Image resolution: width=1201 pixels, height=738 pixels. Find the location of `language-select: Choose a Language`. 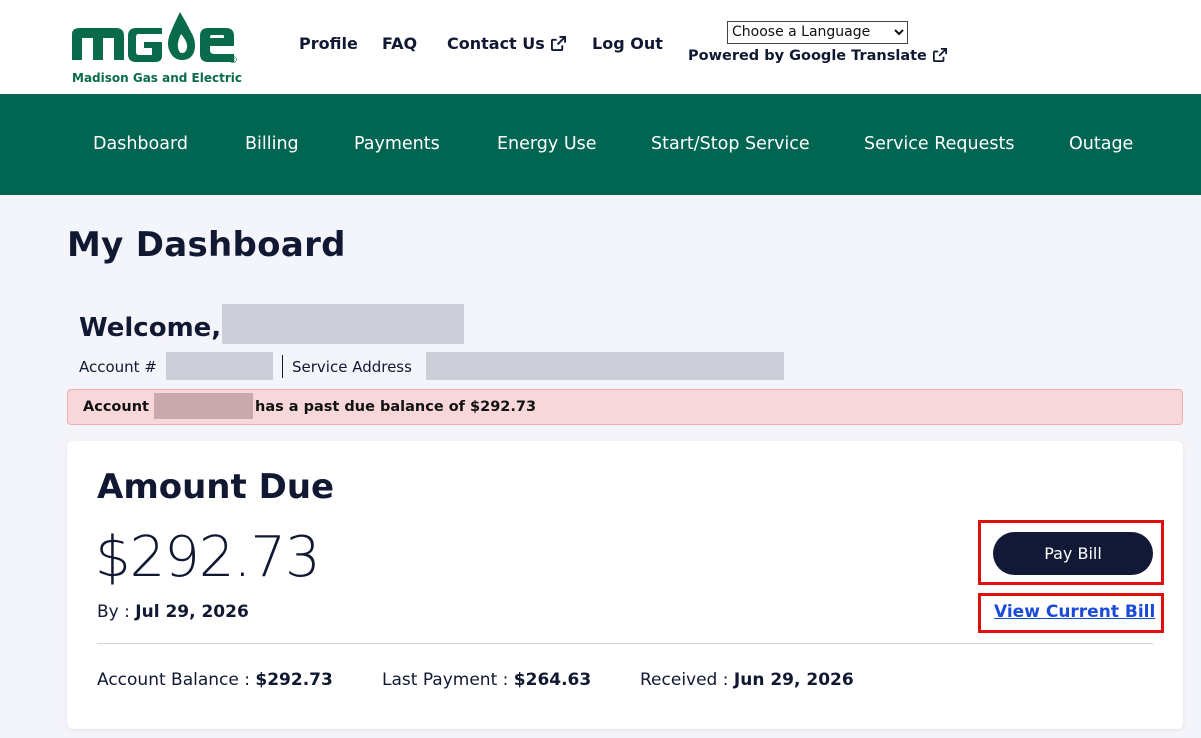

language-select: Choose a Language is located at coordinates (817, 32).